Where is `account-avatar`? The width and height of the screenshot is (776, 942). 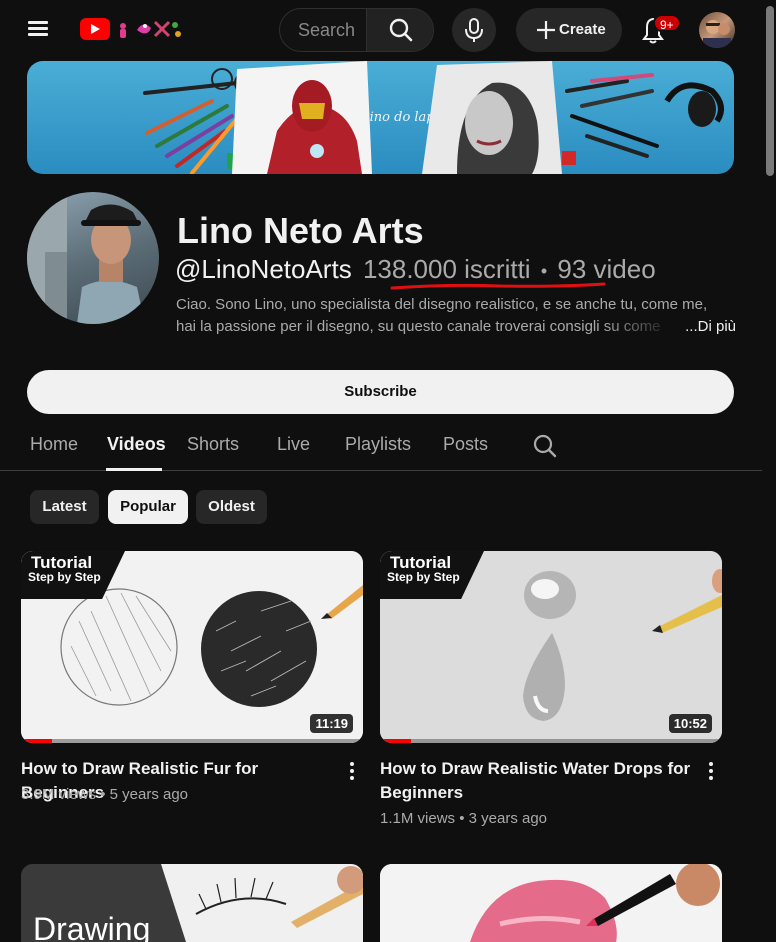
account-avatar is located at coordinates (717, 30).